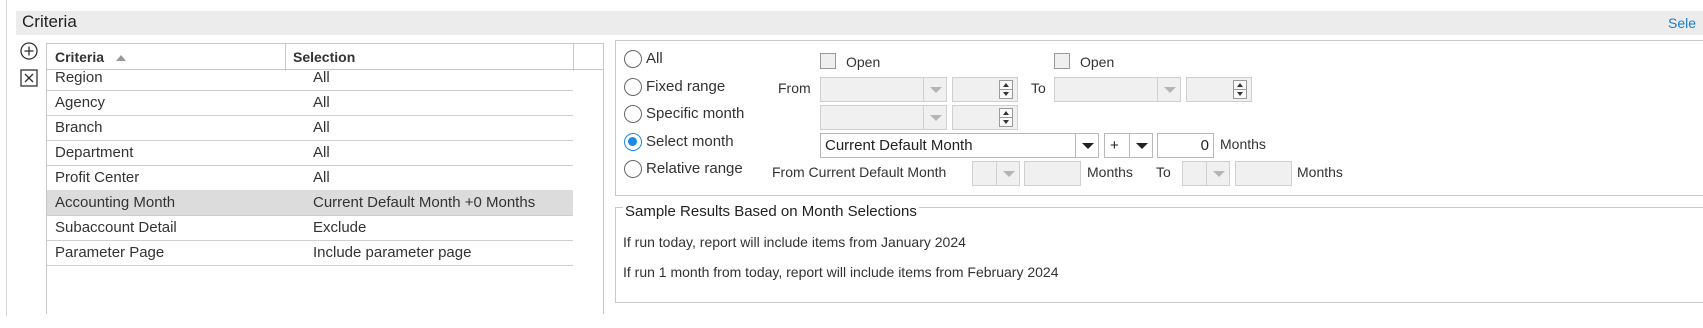  Describe the element at coordinates (120, 58) in the screenshot. I see `sort-asc-icon` at that location.